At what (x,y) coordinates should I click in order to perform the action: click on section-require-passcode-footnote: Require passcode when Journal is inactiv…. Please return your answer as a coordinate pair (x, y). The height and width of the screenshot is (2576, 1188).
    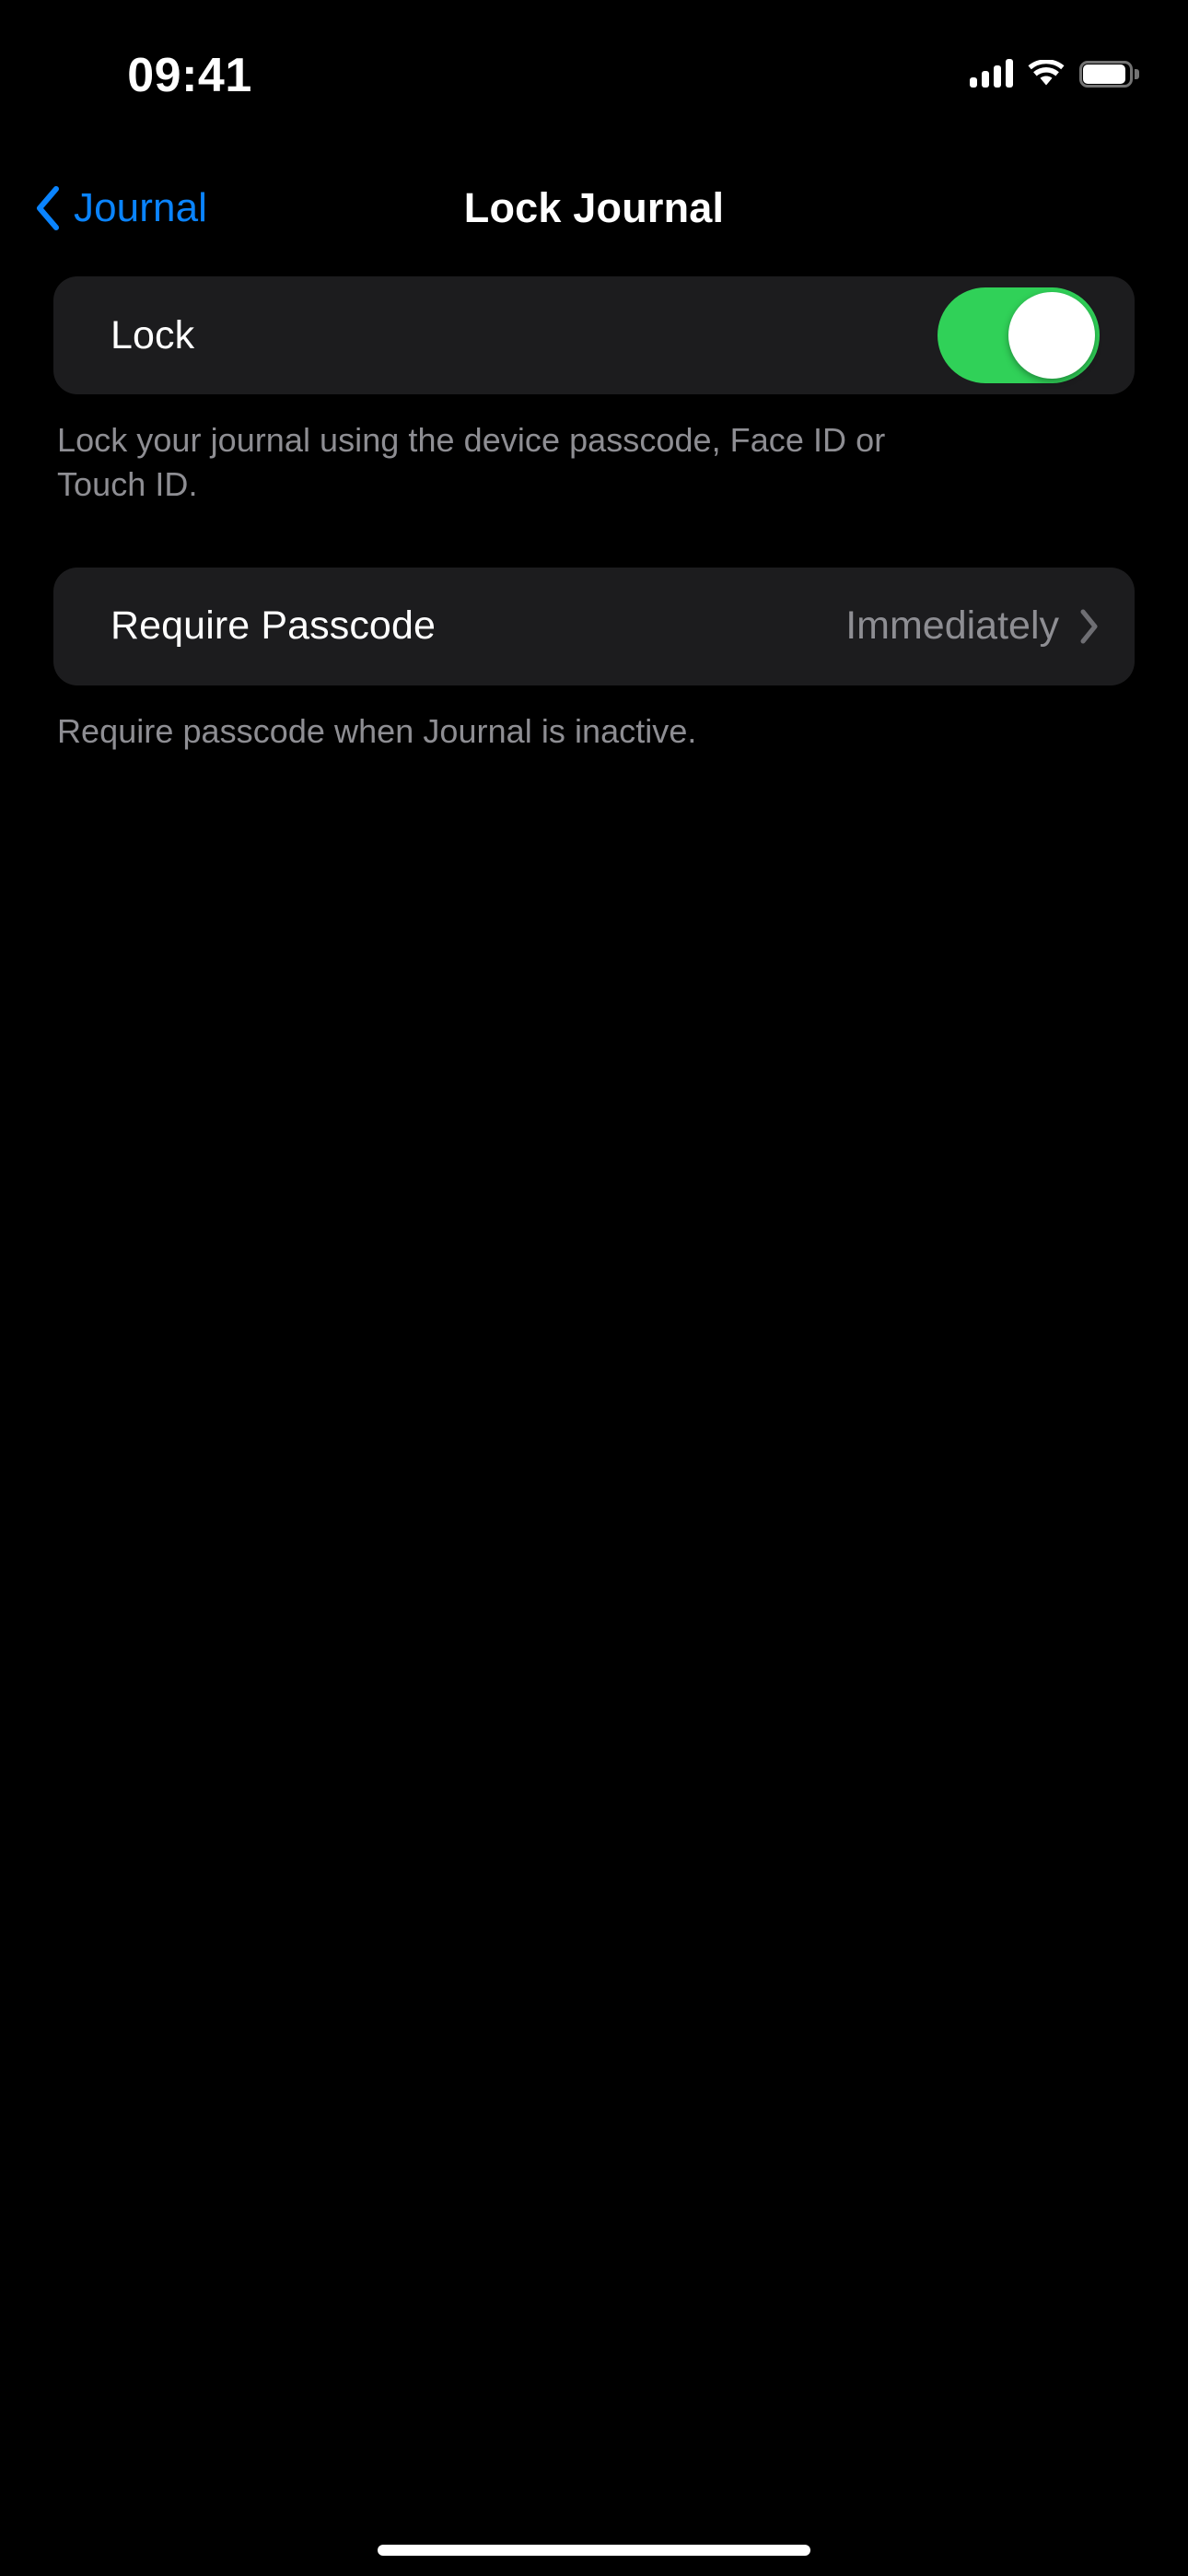
    Looking at the image, I should click on (377, 731).